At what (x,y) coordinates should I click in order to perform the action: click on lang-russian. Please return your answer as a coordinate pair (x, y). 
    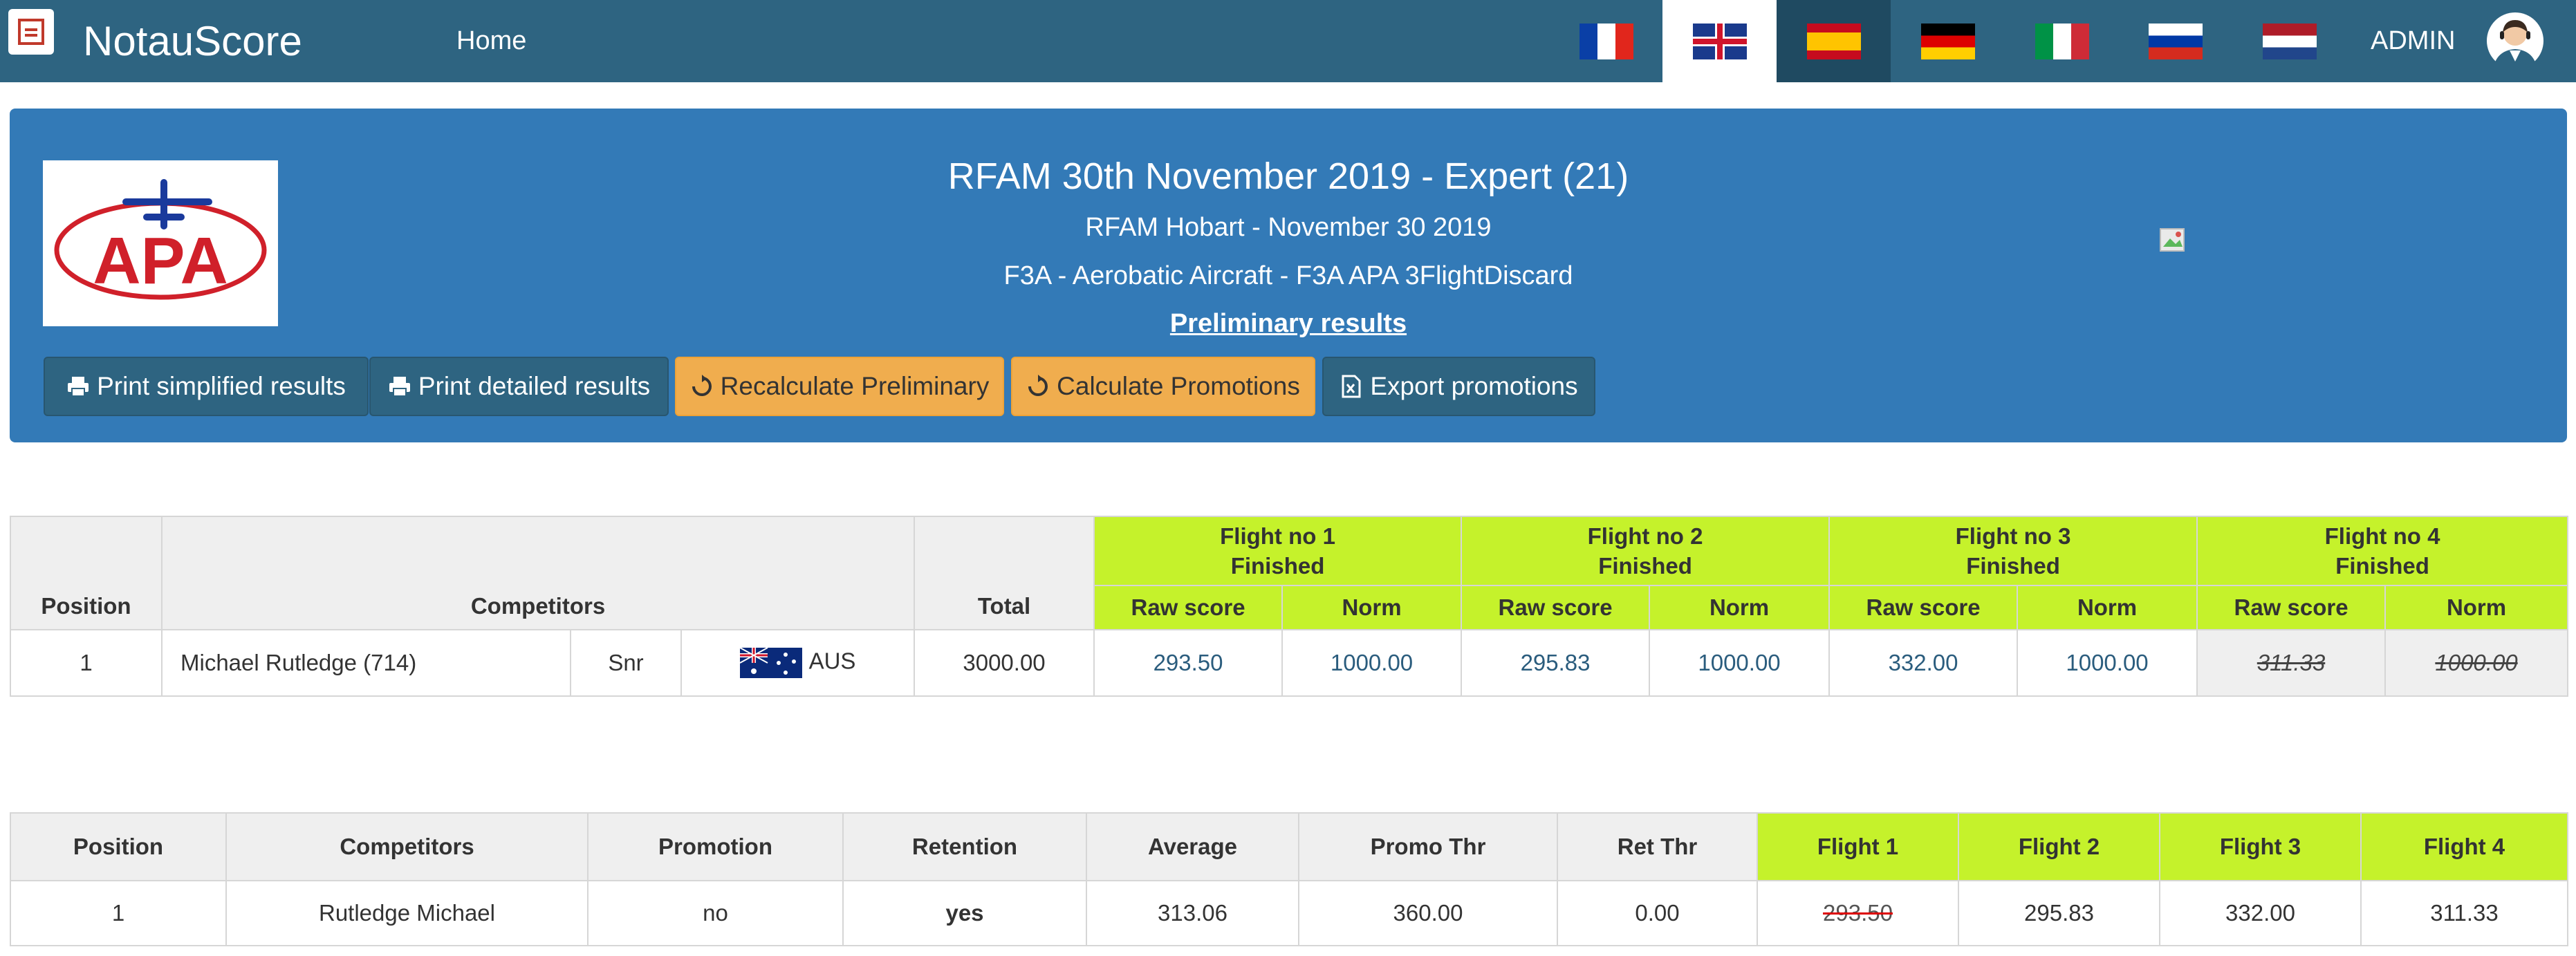
    Looking at the image, I should click on (2175, 41).